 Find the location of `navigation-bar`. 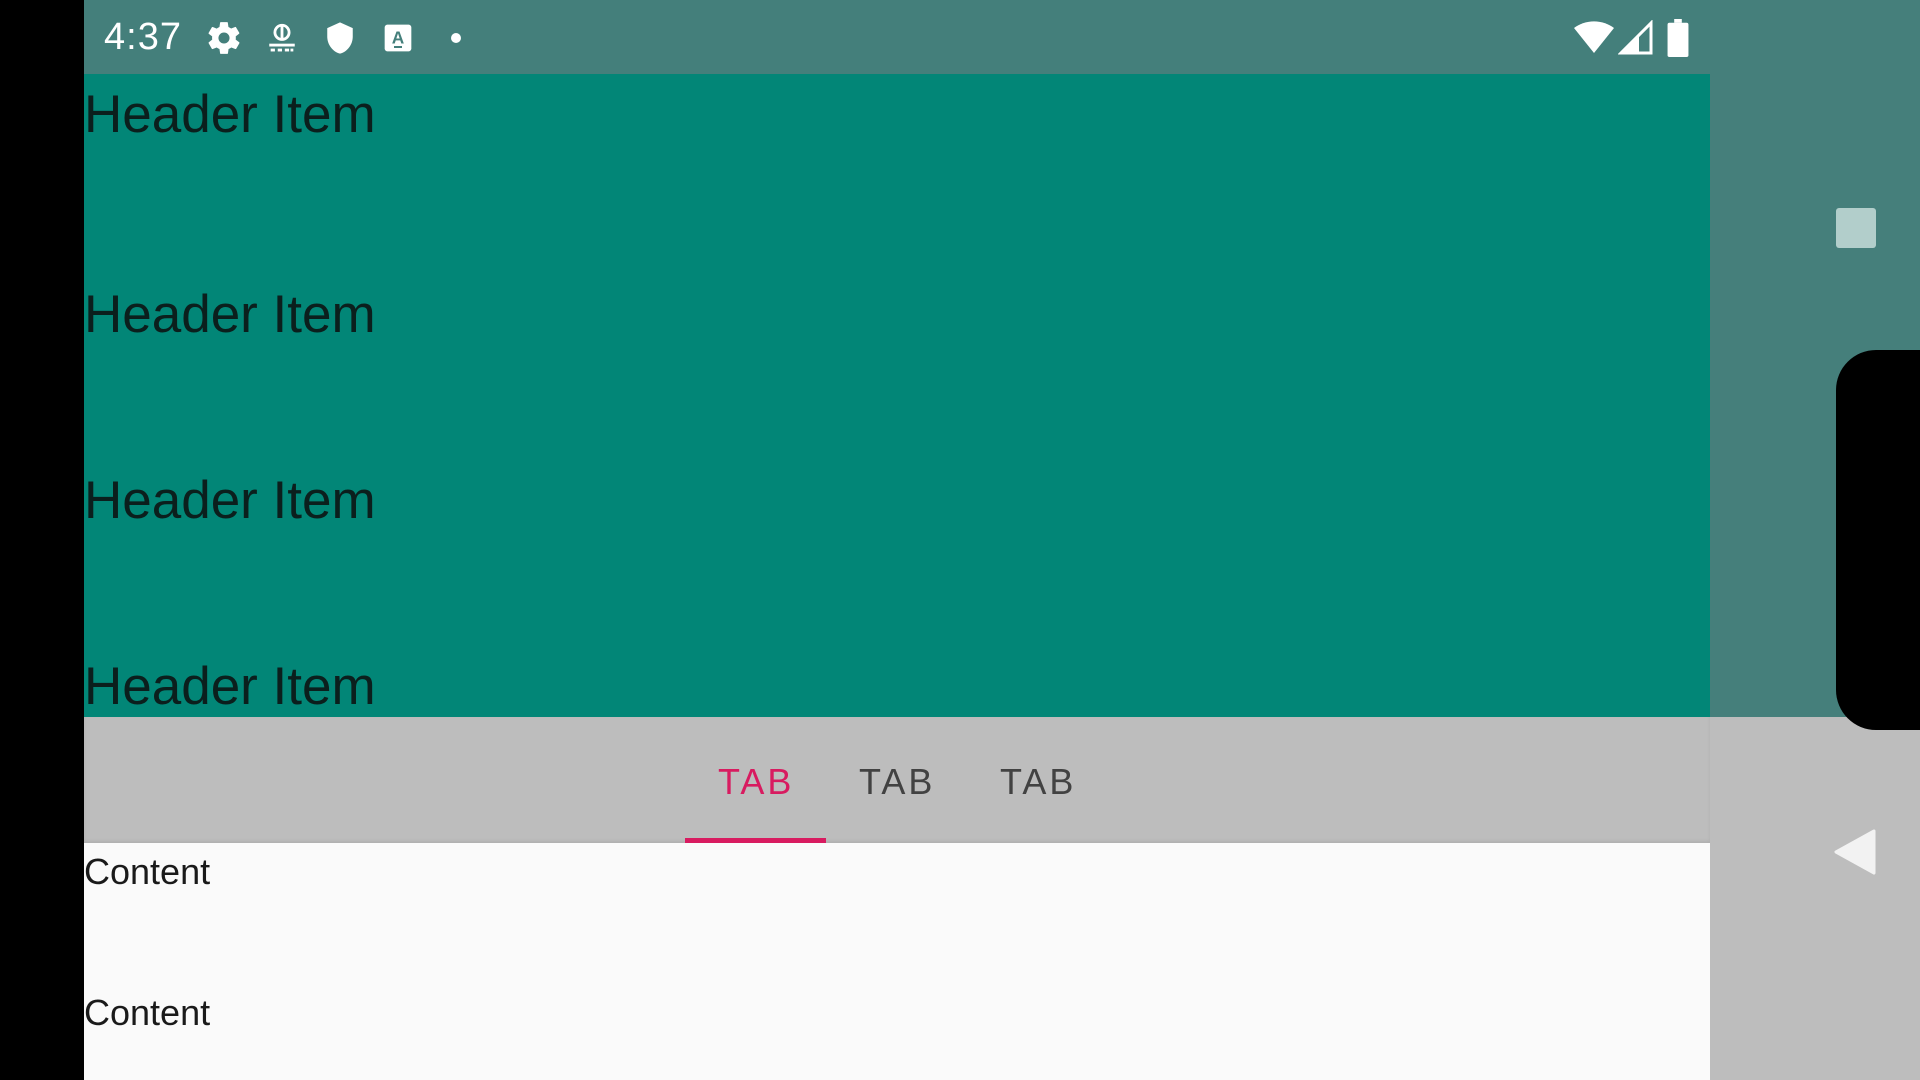

navigation-bar is located at coordinates (1815, 540).